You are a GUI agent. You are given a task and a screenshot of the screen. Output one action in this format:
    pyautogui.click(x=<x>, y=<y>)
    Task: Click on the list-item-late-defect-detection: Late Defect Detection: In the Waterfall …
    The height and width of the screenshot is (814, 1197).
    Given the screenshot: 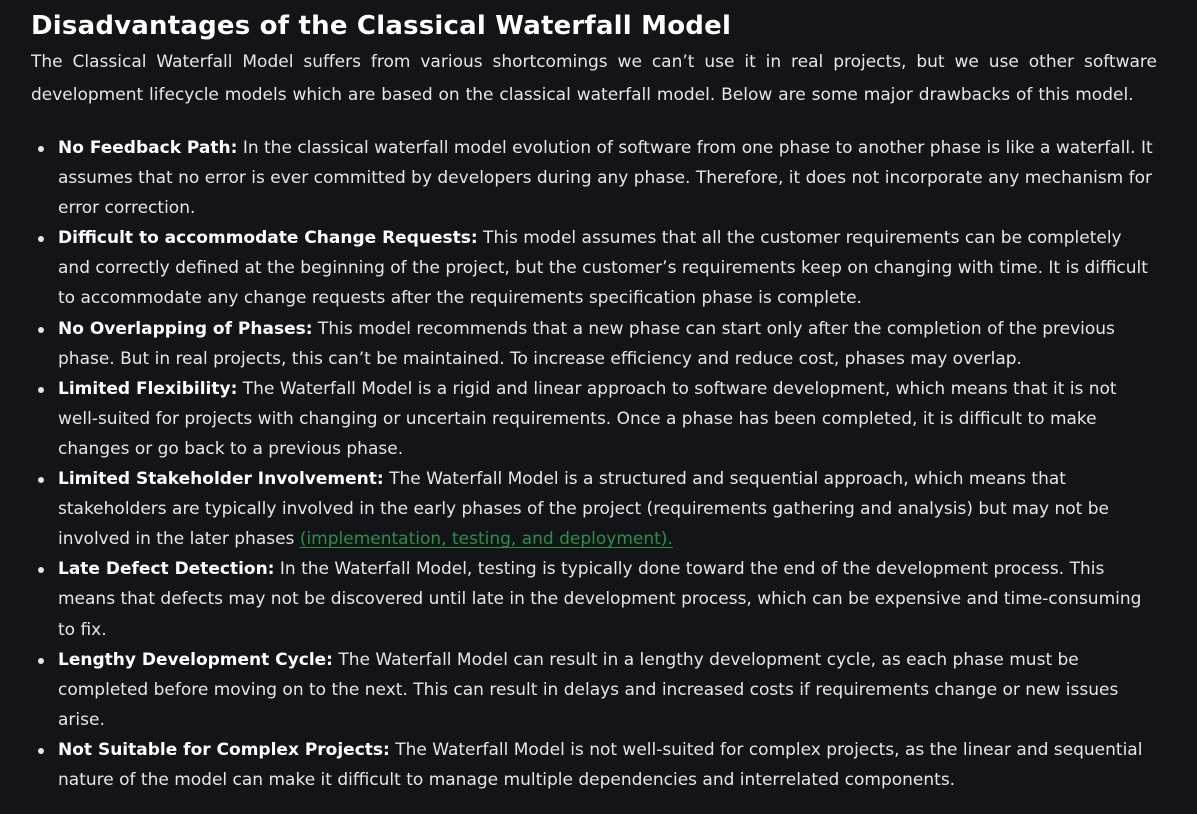 What is the action you would take?
    pyautogui.click(x=597, y=599)
    